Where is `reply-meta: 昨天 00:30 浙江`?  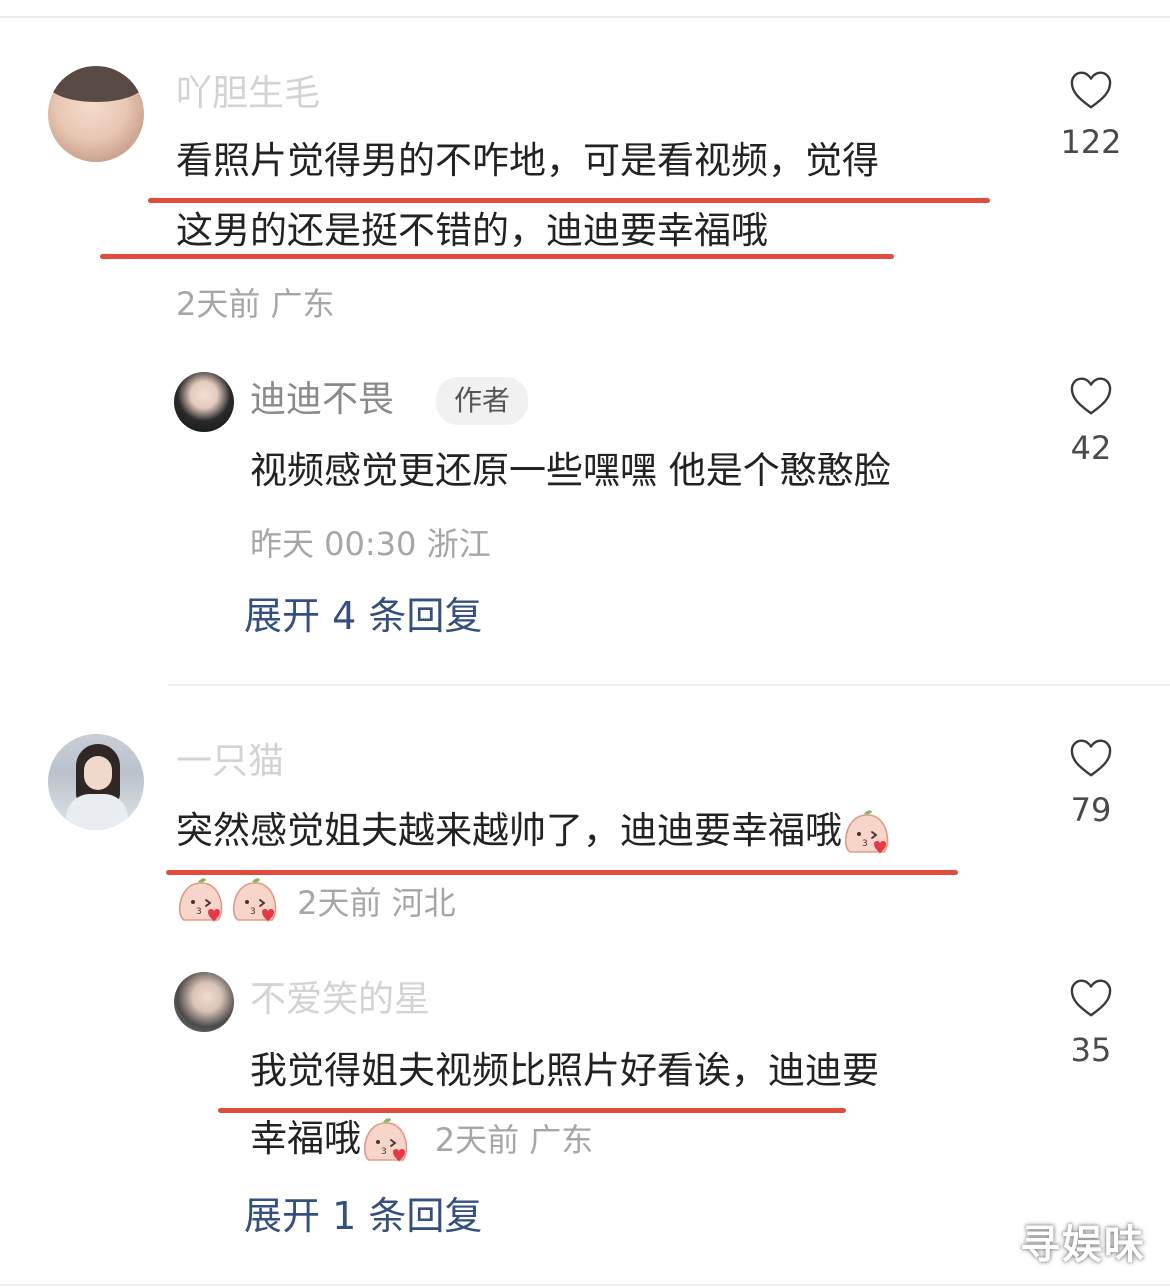
reply-meta: 昨天 00:30 浙江 is located at coordinates (370, 544).